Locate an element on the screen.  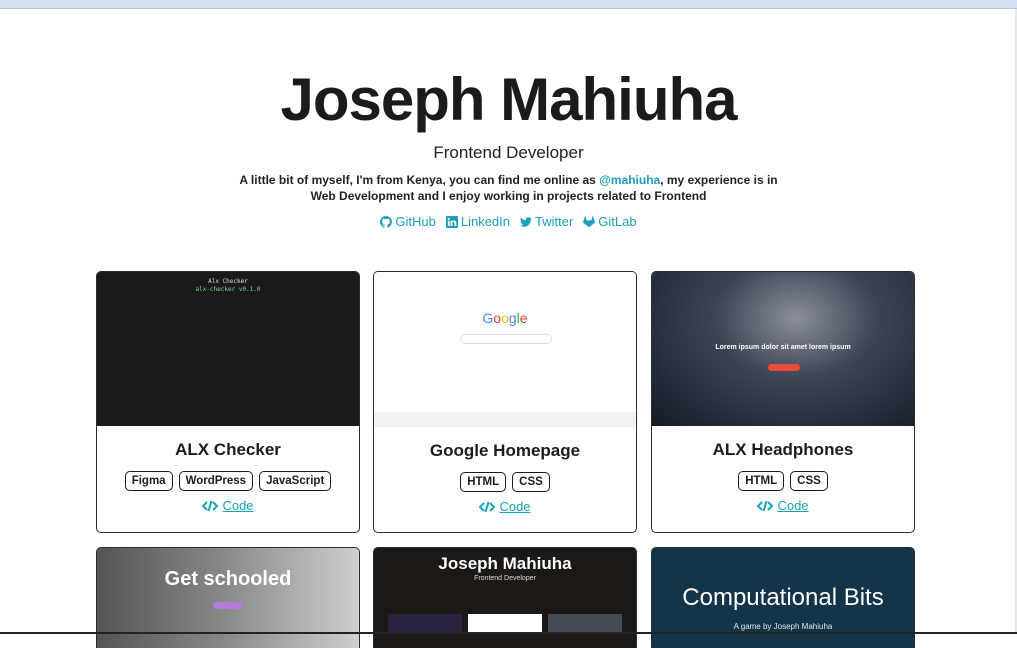
preview-text: A game by Joseph Mahiuha is located at coordinates (783, 626).